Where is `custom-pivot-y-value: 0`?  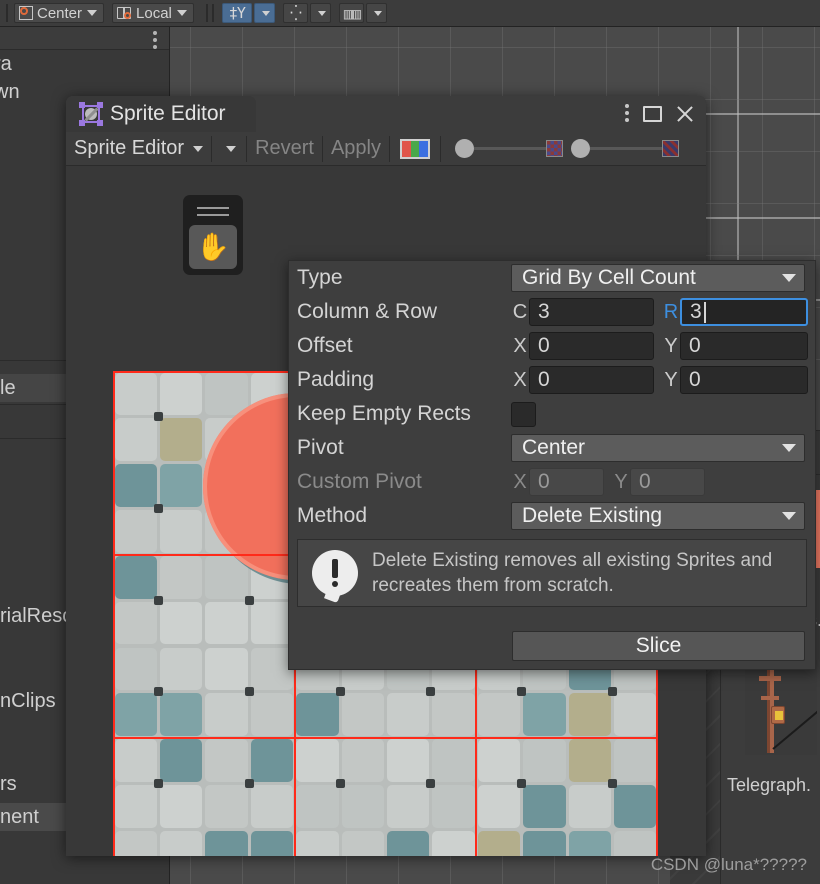
custom-pivot-y-value: 0 is located at coordinates (645, 481).